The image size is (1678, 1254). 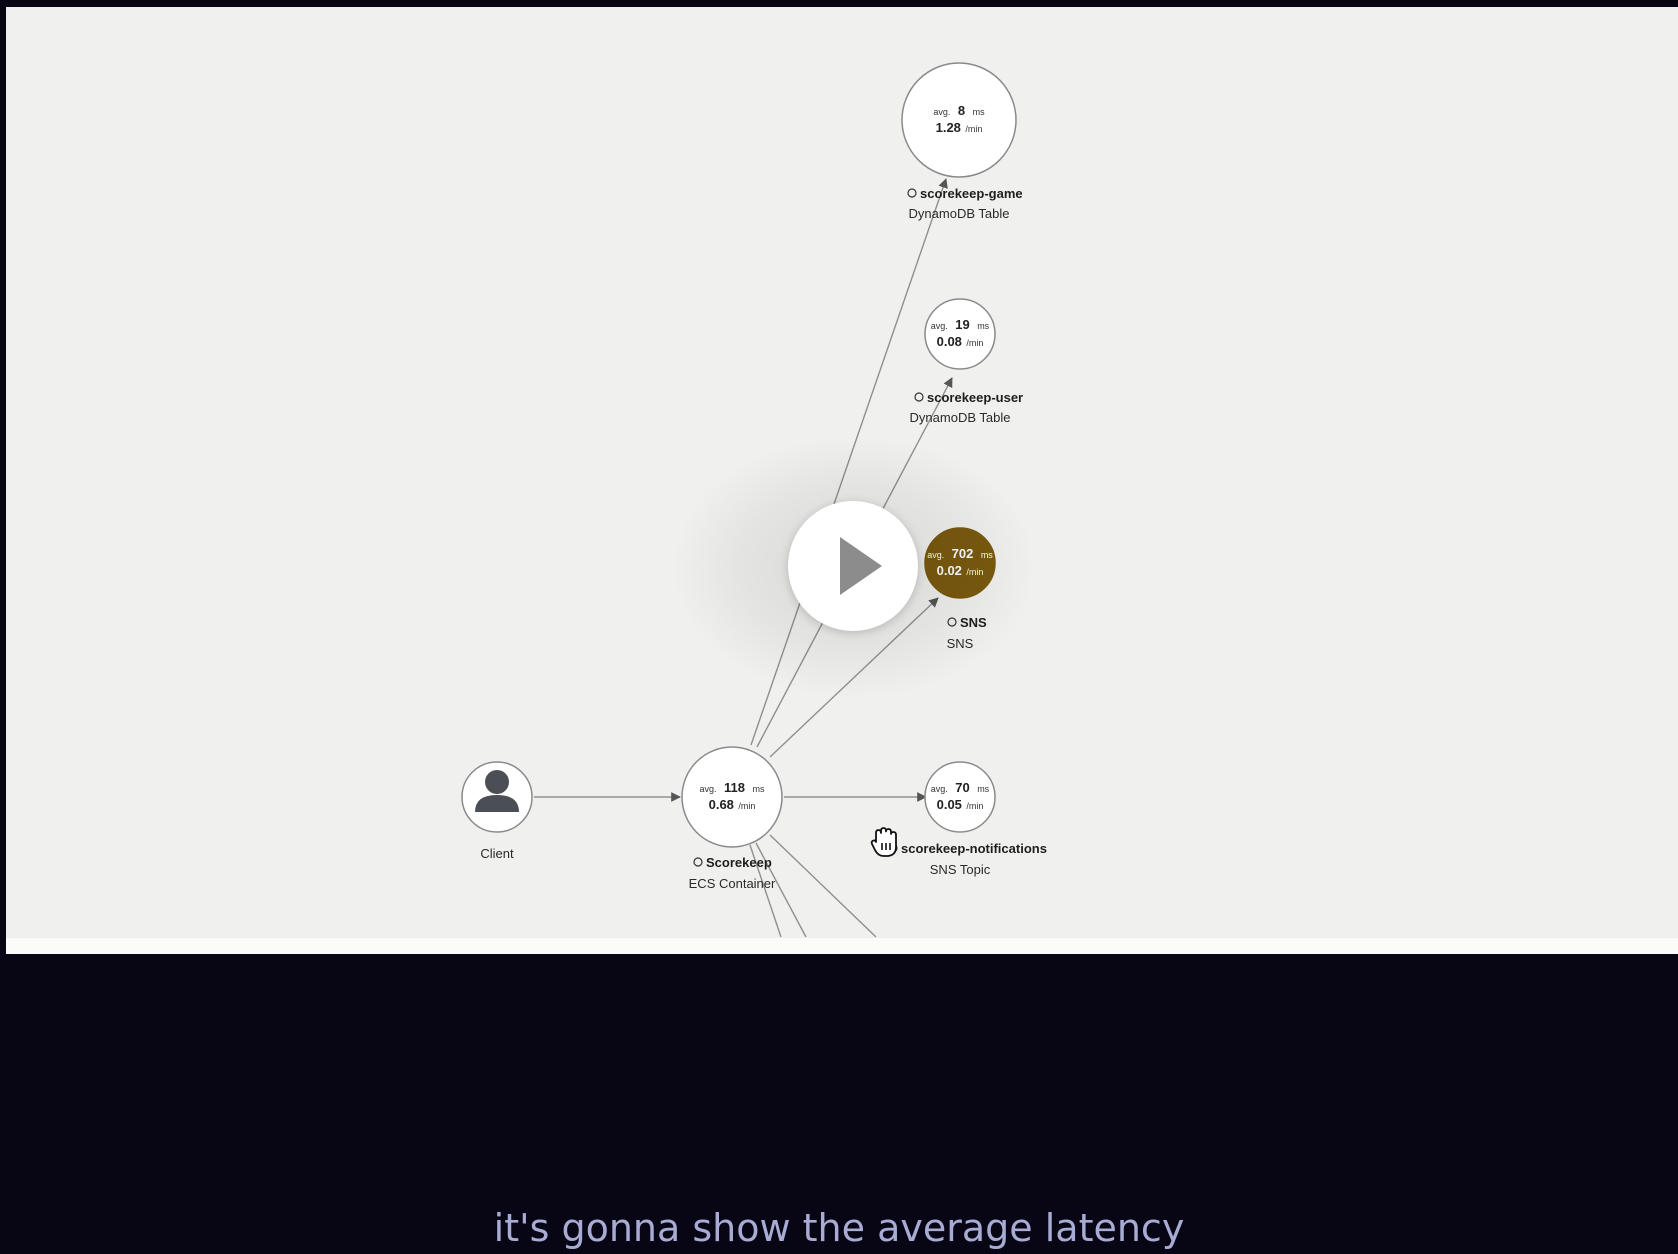 What do you see at coordinates (974, 848) in the screenshot?
I see `node-name: scorekeep-notifications` at bounding box center [974, 848].